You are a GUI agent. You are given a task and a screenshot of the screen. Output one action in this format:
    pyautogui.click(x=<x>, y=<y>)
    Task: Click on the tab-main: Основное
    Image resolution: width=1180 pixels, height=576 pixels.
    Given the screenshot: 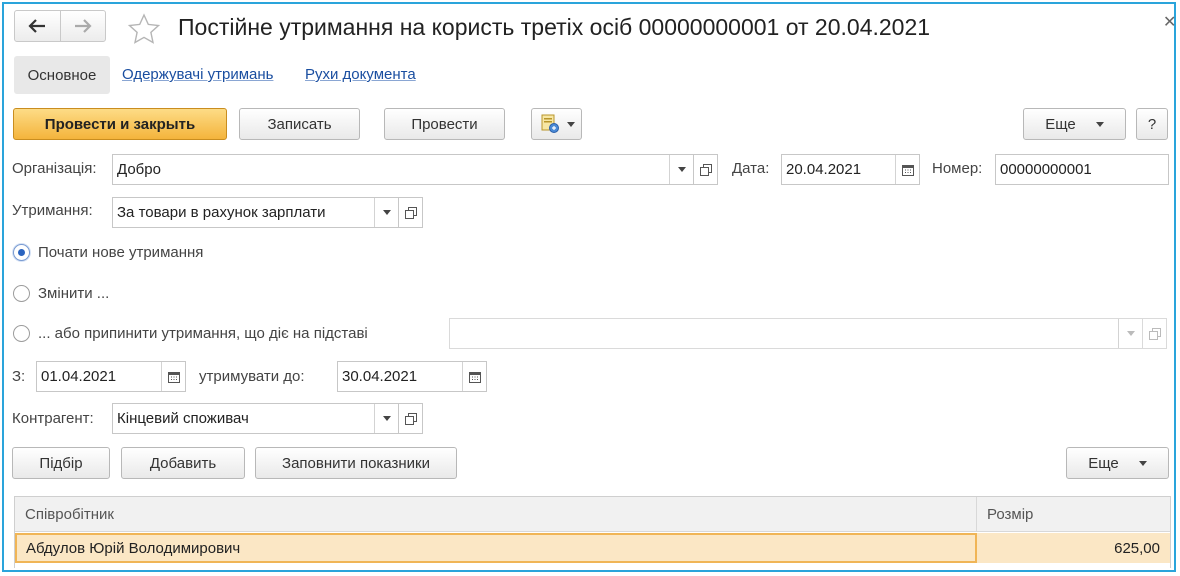 What is the action you would take?
    pyautogui.click(x=62, y=75)
    